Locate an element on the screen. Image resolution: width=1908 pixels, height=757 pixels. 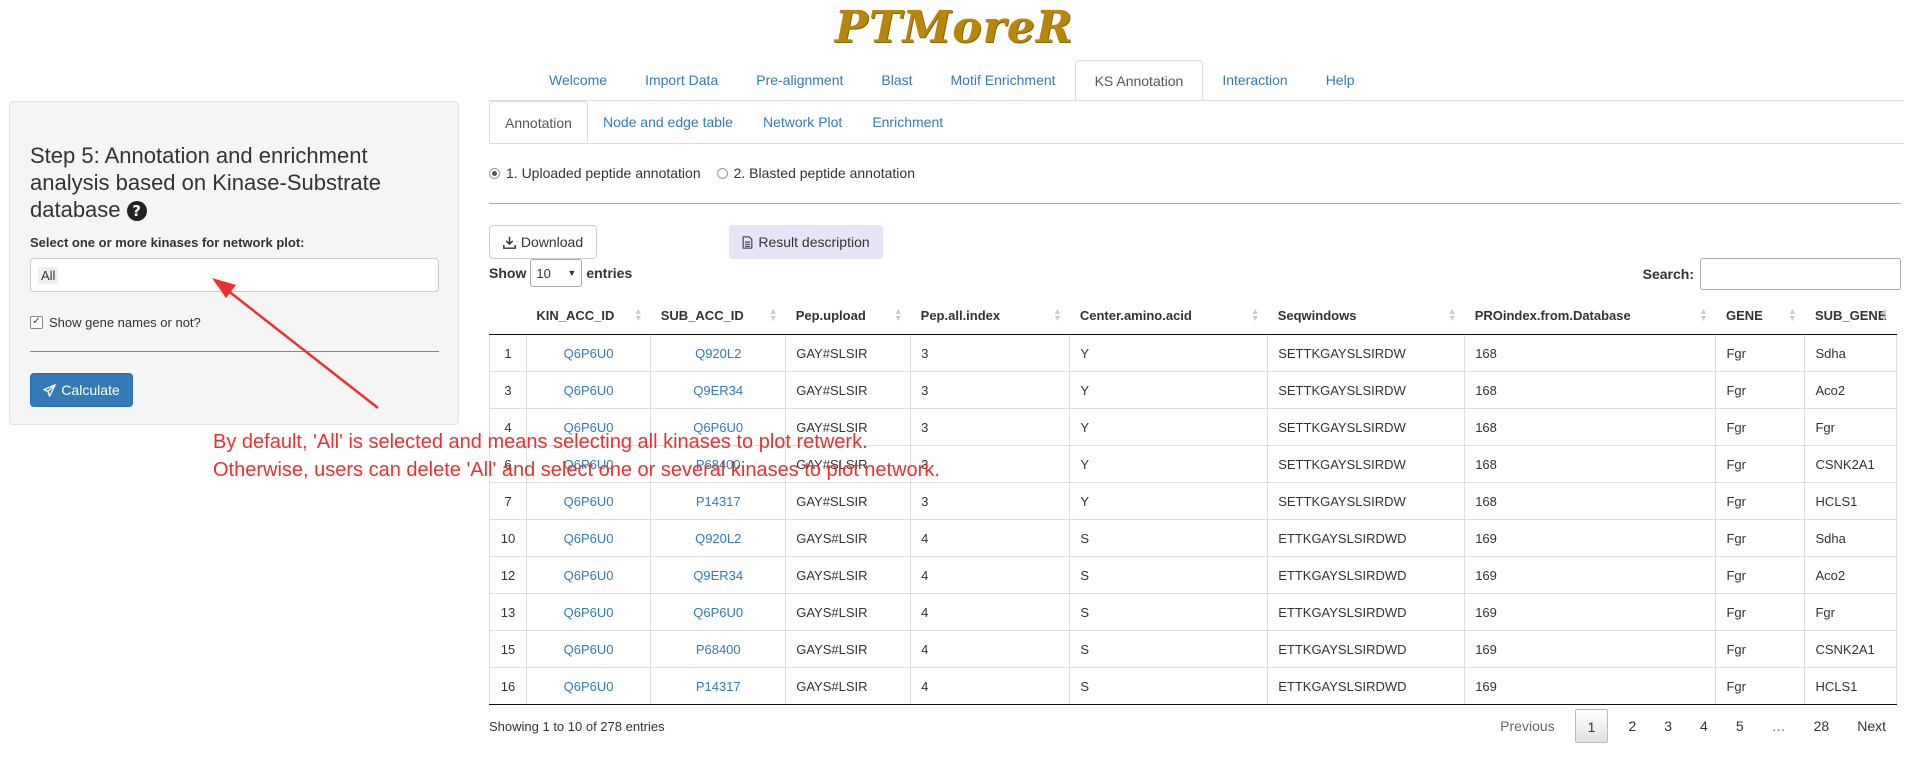
col-header-pep-all-index: Pep.all.index ▲ ▼ is located at coordinates (990, 315).